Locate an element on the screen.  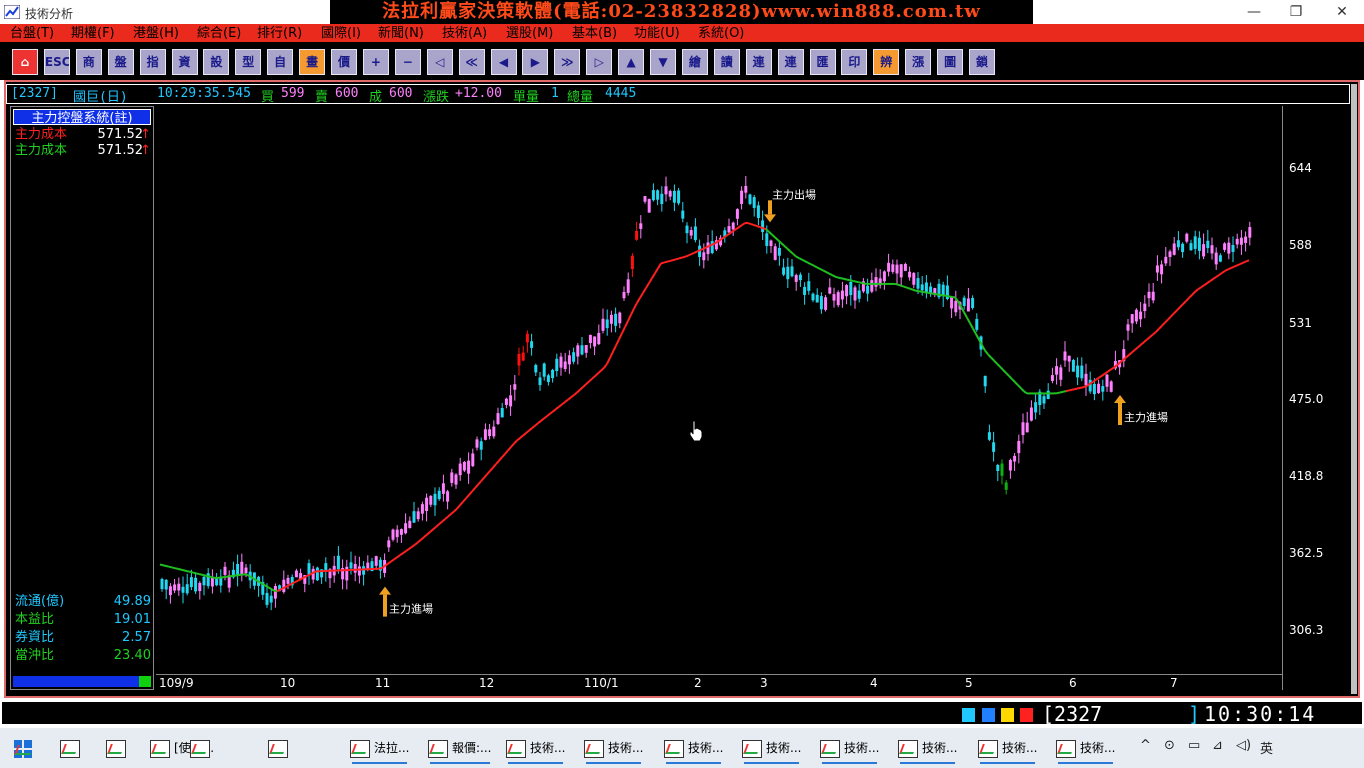
toolbar-button-9: 畫 is located at coordinates (312, 62).